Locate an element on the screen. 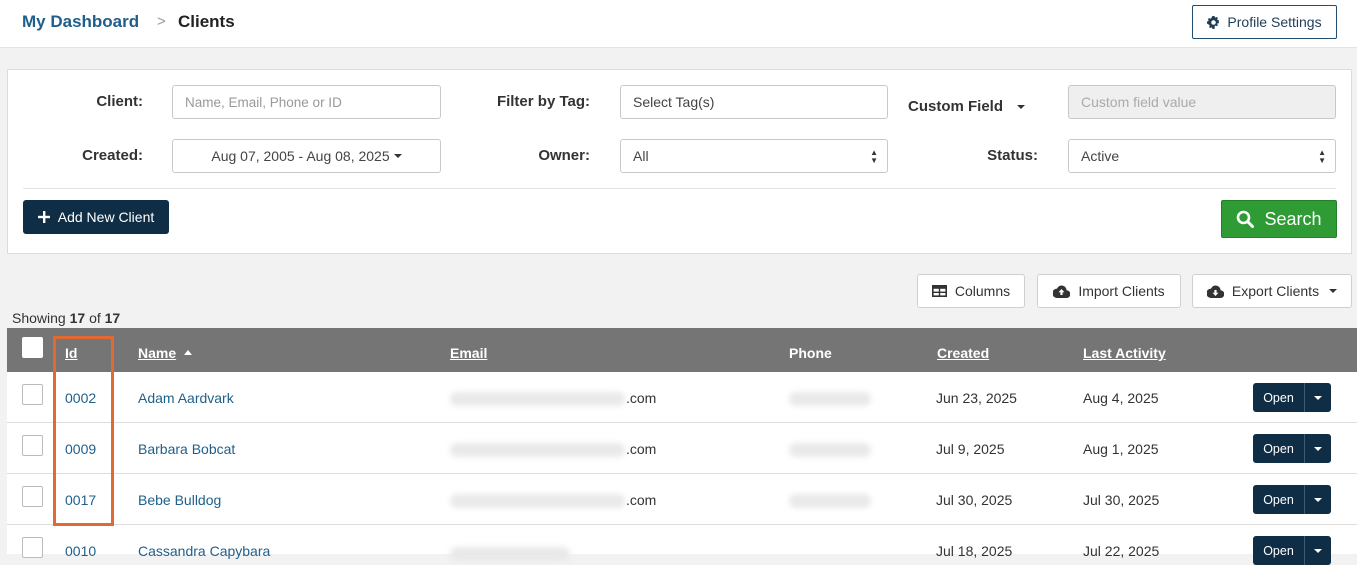 This screenshot has height=565, width=1357. search-button: Search is located at coordinates (1279, 219).